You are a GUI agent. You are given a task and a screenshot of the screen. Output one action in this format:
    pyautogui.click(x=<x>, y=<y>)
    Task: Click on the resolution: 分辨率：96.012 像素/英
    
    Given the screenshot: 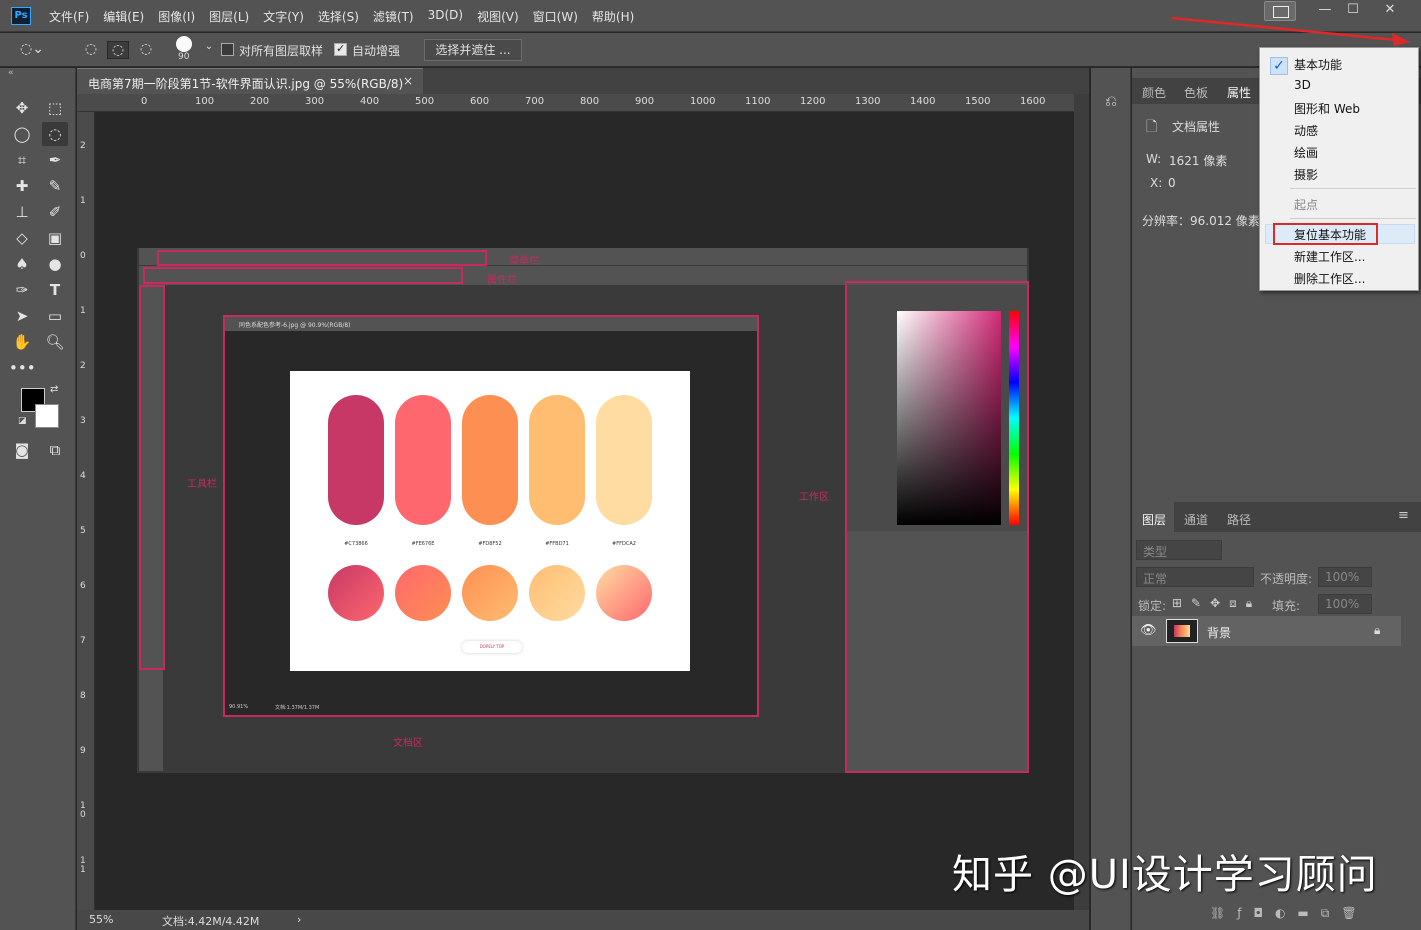 What is the action you would take?
    pyautogui.click(x=1209, y=221)
    